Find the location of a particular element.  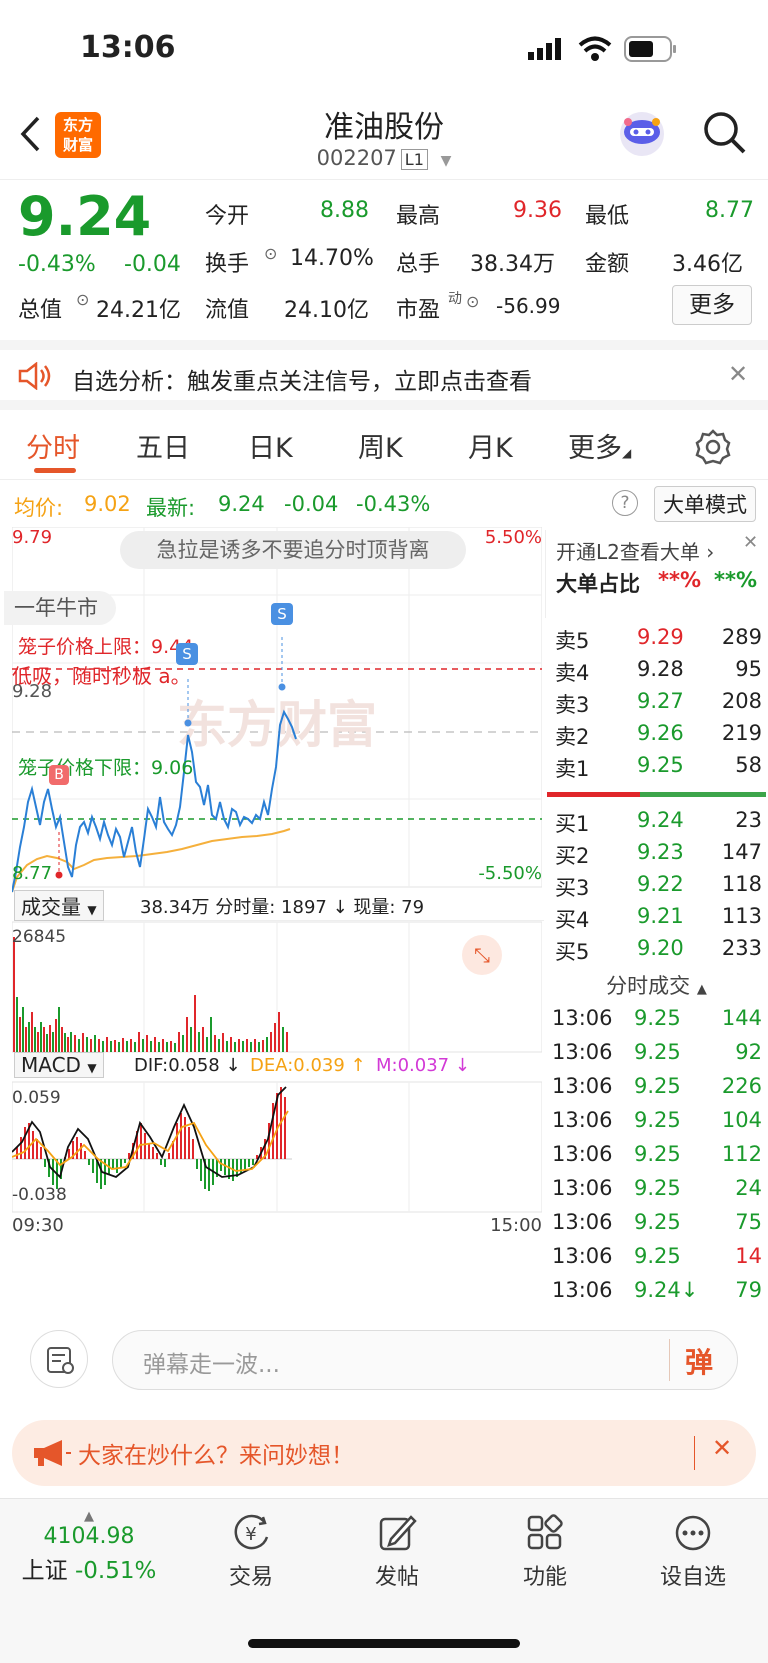

volume-label: 总手 is located at coordinates (418, 264).